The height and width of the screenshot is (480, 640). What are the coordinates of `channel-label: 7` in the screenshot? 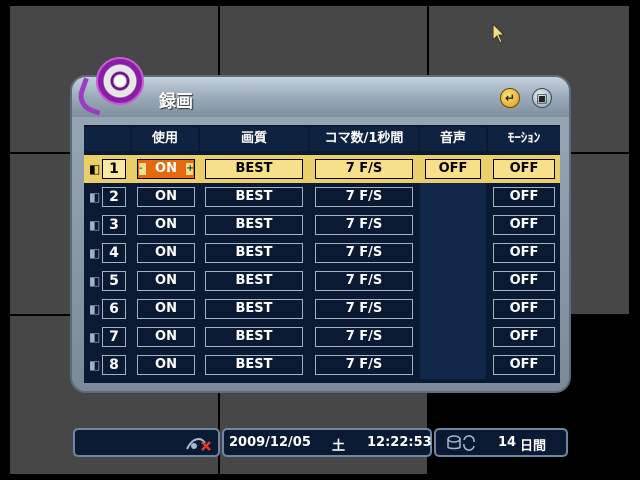 It's located at (114, 337).